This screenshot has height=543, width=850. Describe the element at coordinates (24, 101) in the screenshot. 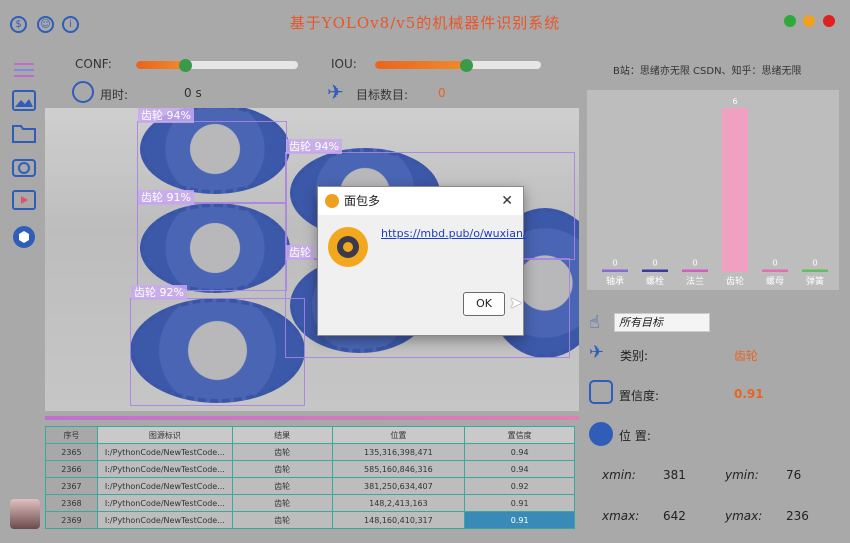

I see `image-icon` at that location.